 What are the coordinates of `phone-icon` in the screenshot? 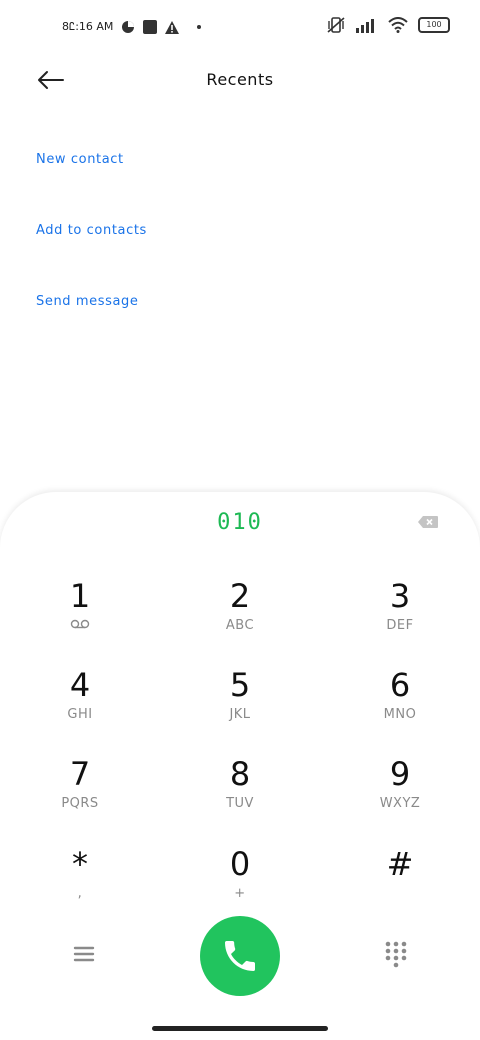 It's located at (240, 956).